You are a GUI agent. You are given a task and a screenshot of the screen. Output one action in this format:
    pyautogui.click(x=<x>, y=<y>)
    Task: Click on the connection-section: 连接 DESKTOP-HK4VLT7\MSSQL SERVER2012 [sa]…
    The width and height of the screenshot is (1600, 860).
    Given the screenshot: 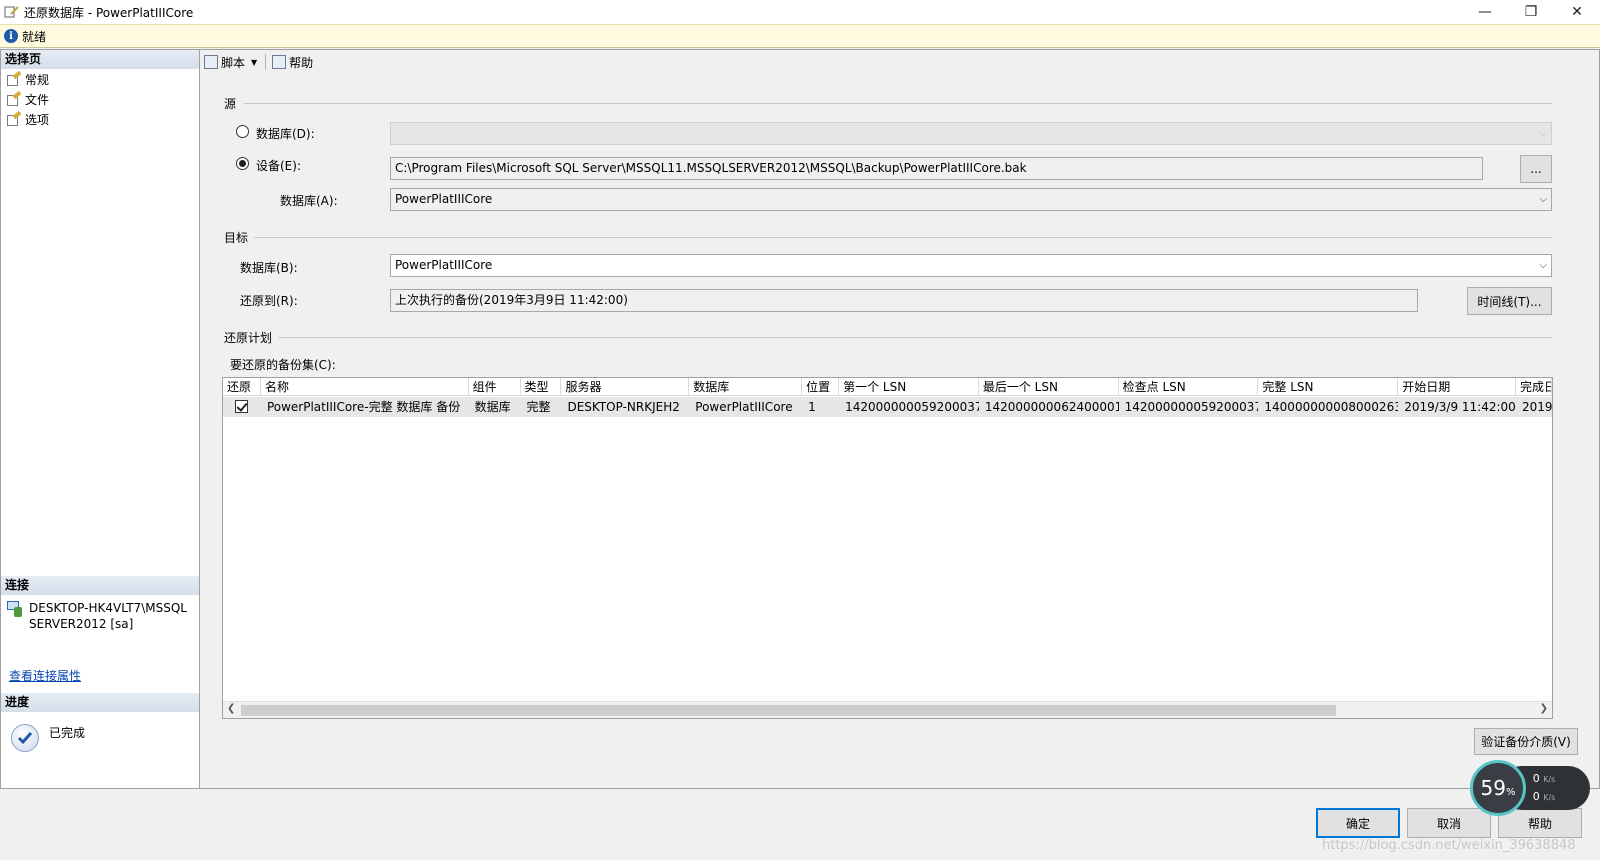 What is the action you would take?
    pyautogui.click(x=100, y=630)
    